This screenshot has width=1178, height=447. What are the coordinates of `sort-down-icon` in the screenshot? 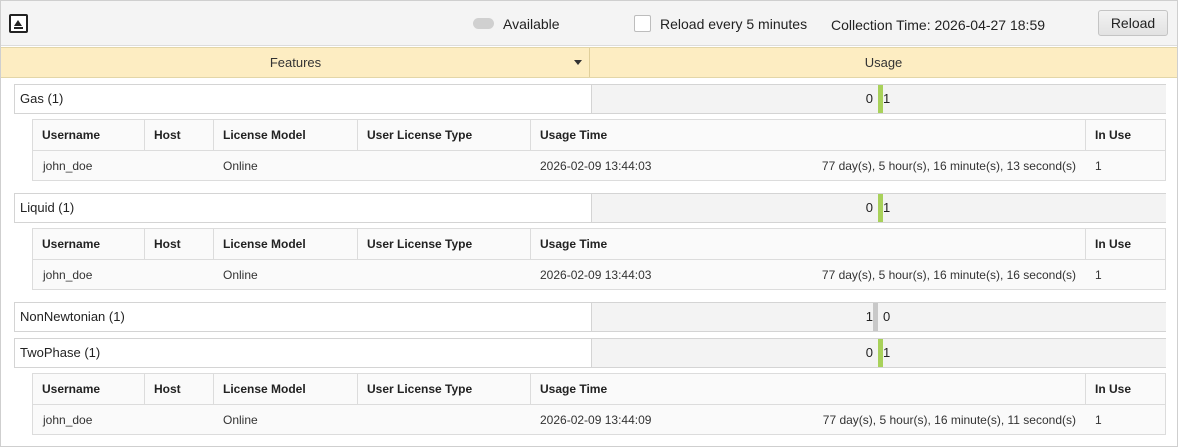 It's located at (578, 62).